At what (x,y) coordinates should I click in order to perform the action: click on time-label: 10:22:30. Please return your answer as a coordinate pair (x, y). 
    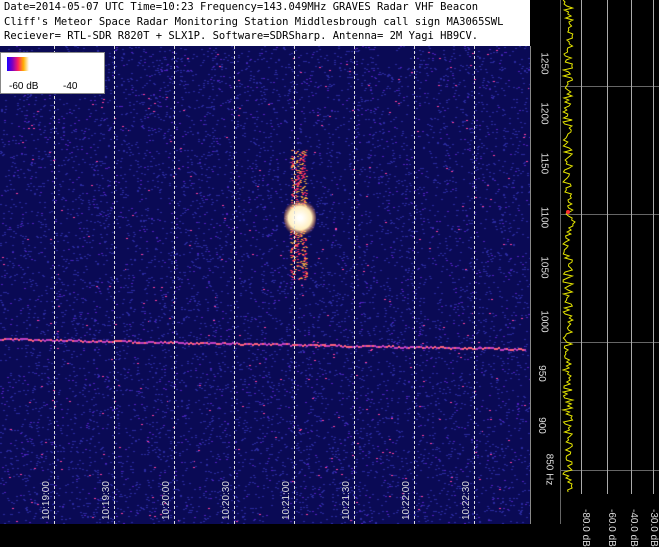
    Looking at the image, I should click on (466, 500).